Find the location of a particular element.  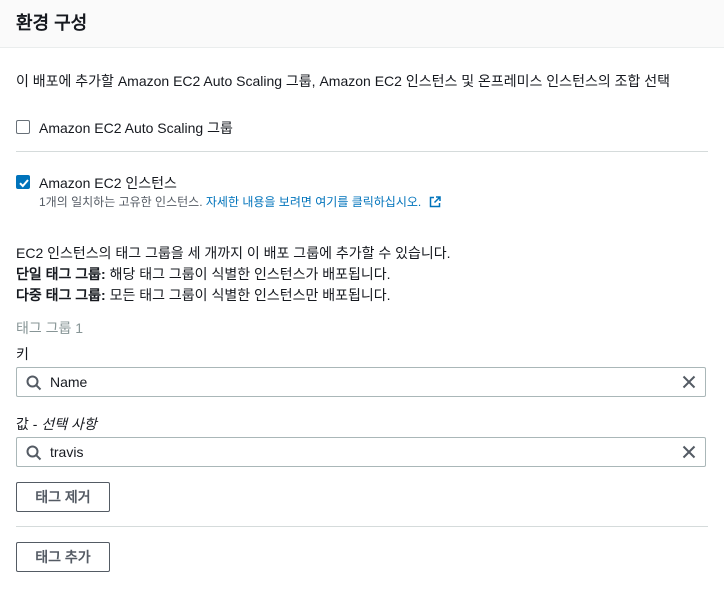

section-title: 환경 구성 is located at coordinates (52, 23).